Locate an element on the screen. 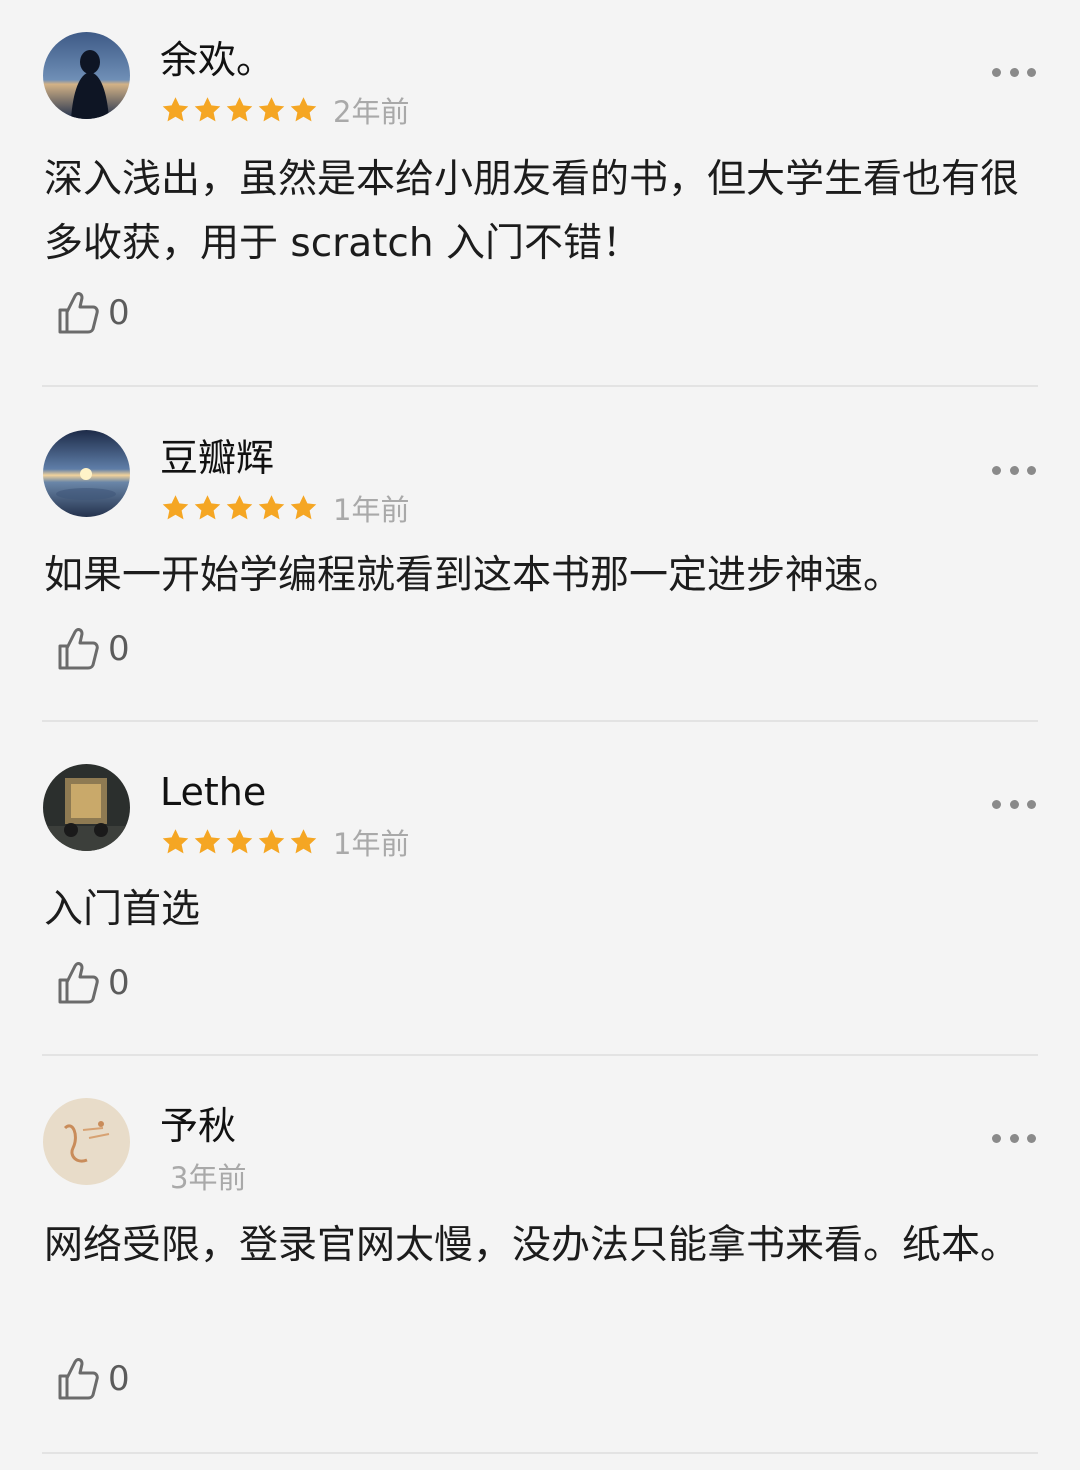  review-meta: 3年前 is located at coordinates (203, 1176).